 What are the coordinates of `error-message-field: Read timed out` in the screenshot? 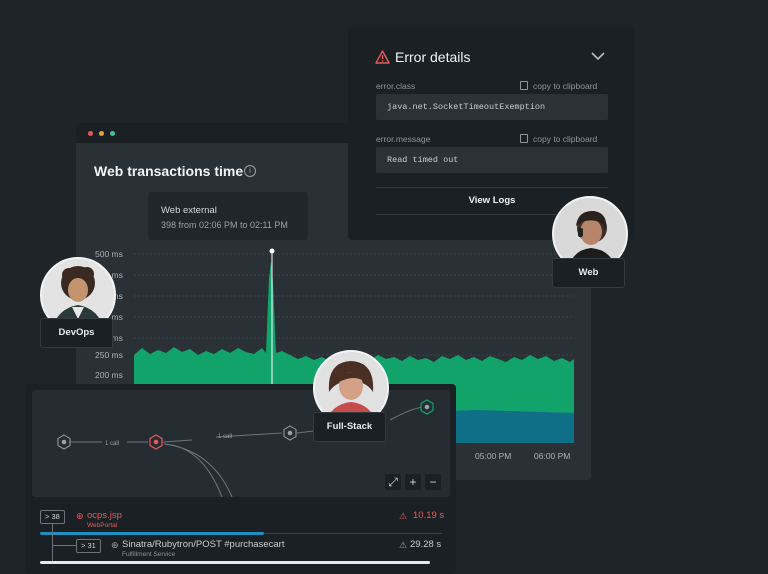 It's located at (492, 160).